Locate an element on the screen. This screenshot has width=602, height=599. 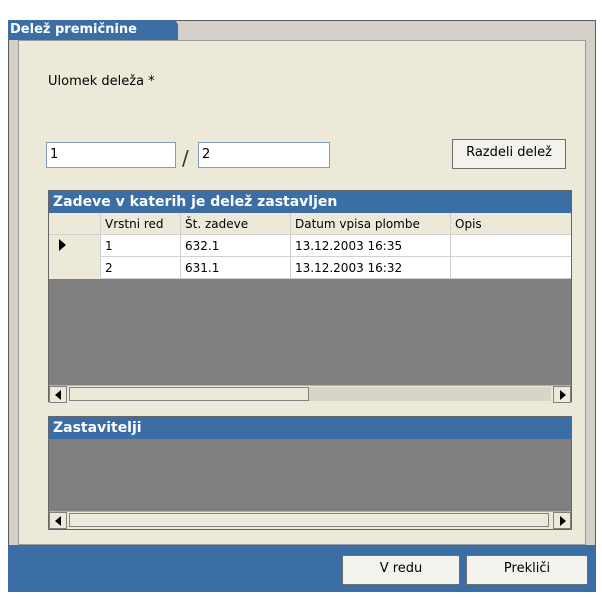
cases-horizontal-scrollbar is located at coordinates (310, 394).